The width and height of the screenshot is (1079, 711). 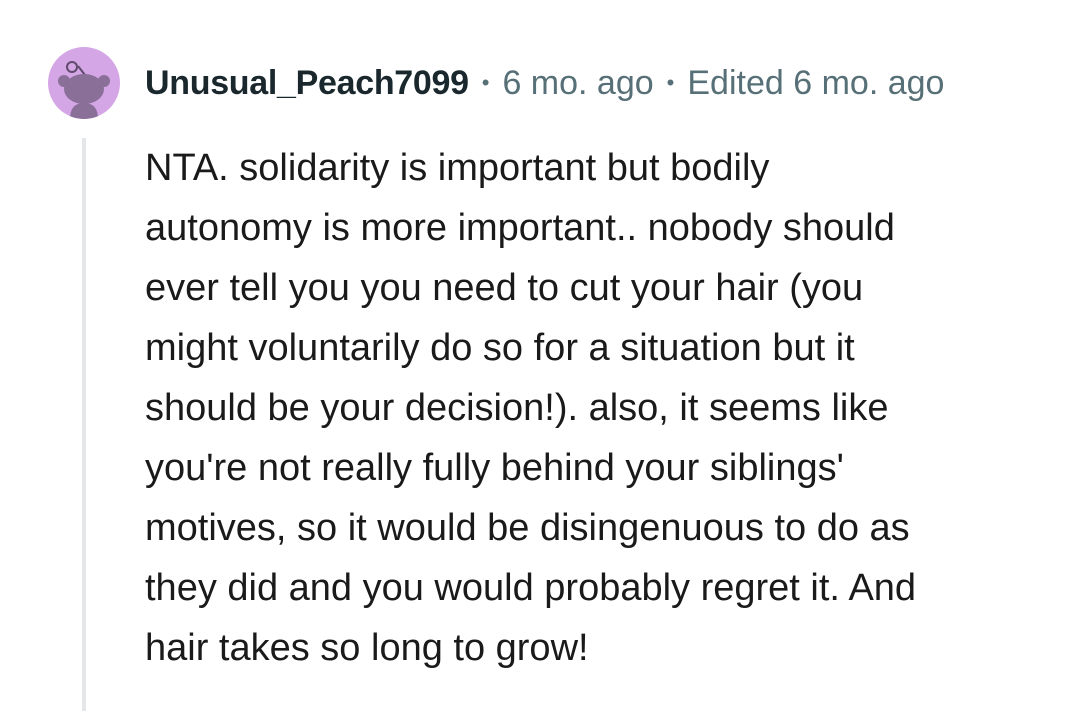 What do you see at coordinates (816, 82) in the screenshot?
I see `edited-label: Edited 6 mo. ago` at bounding box center [816, 82].